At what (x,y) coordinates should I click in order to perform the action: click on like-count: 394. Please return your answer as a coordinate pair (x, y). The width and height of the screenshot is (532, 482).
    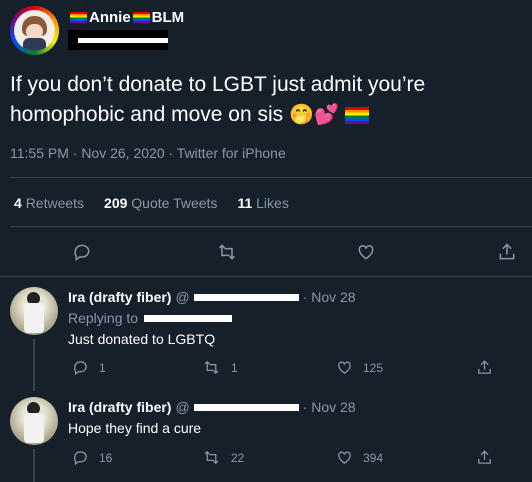
    Looking at the image, I should click on (373, 457).